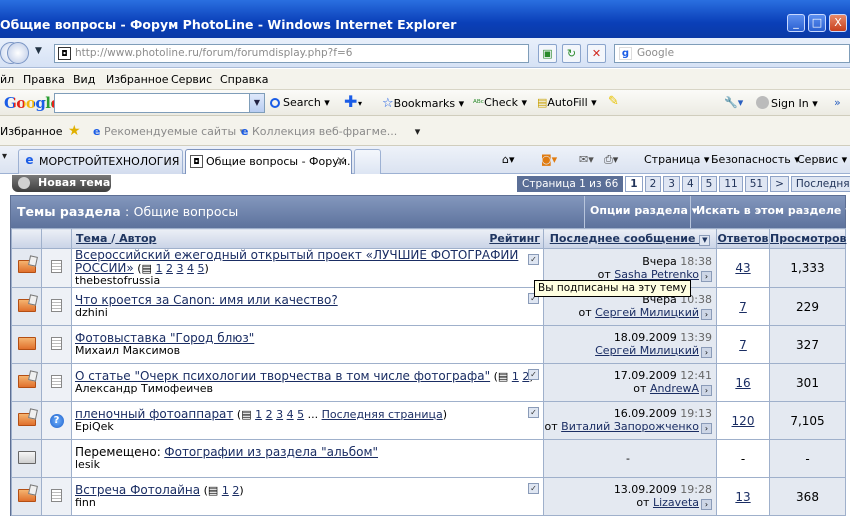 The image size is (850, 516). Describe the element at coordinates (676, 159) in the screenshot. I see `page-menu: Страница ▾` at that location.